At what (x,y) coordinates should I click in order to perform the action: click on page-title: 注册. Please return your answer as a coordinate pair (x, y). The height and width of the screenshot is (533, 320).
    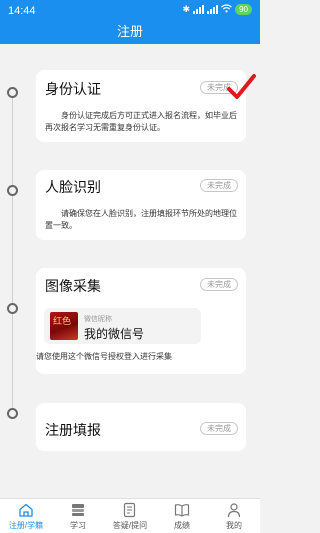
    Looking at the image, I should click on (129, 31).